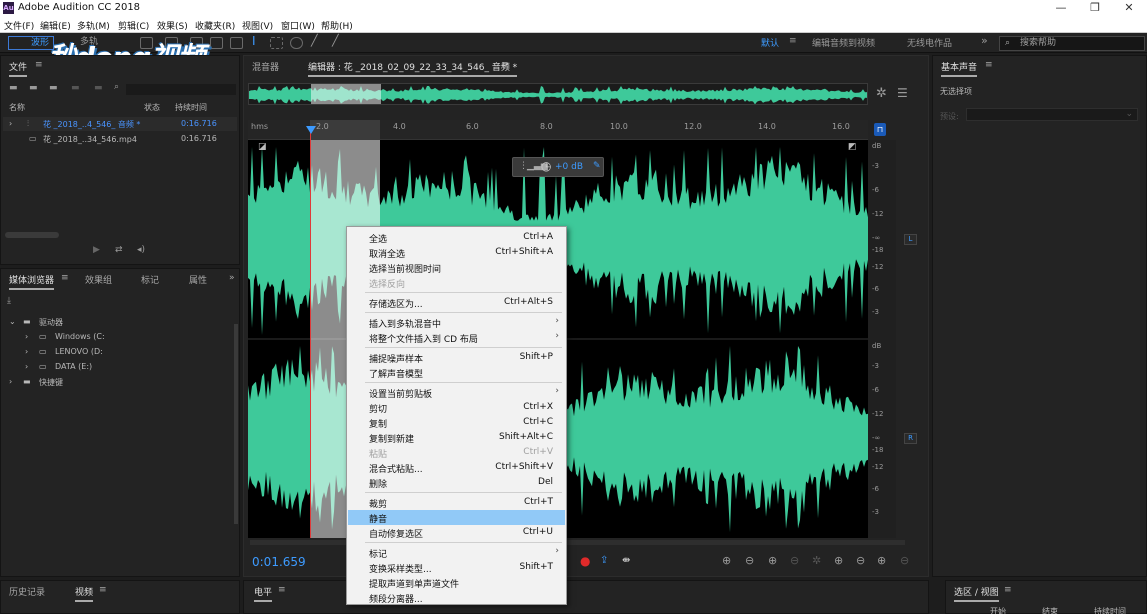  What do you see at coordinates (172, 25) in the screenshot?
I see `menu-effects: 效果(S)` at bounding box center [172, 25].